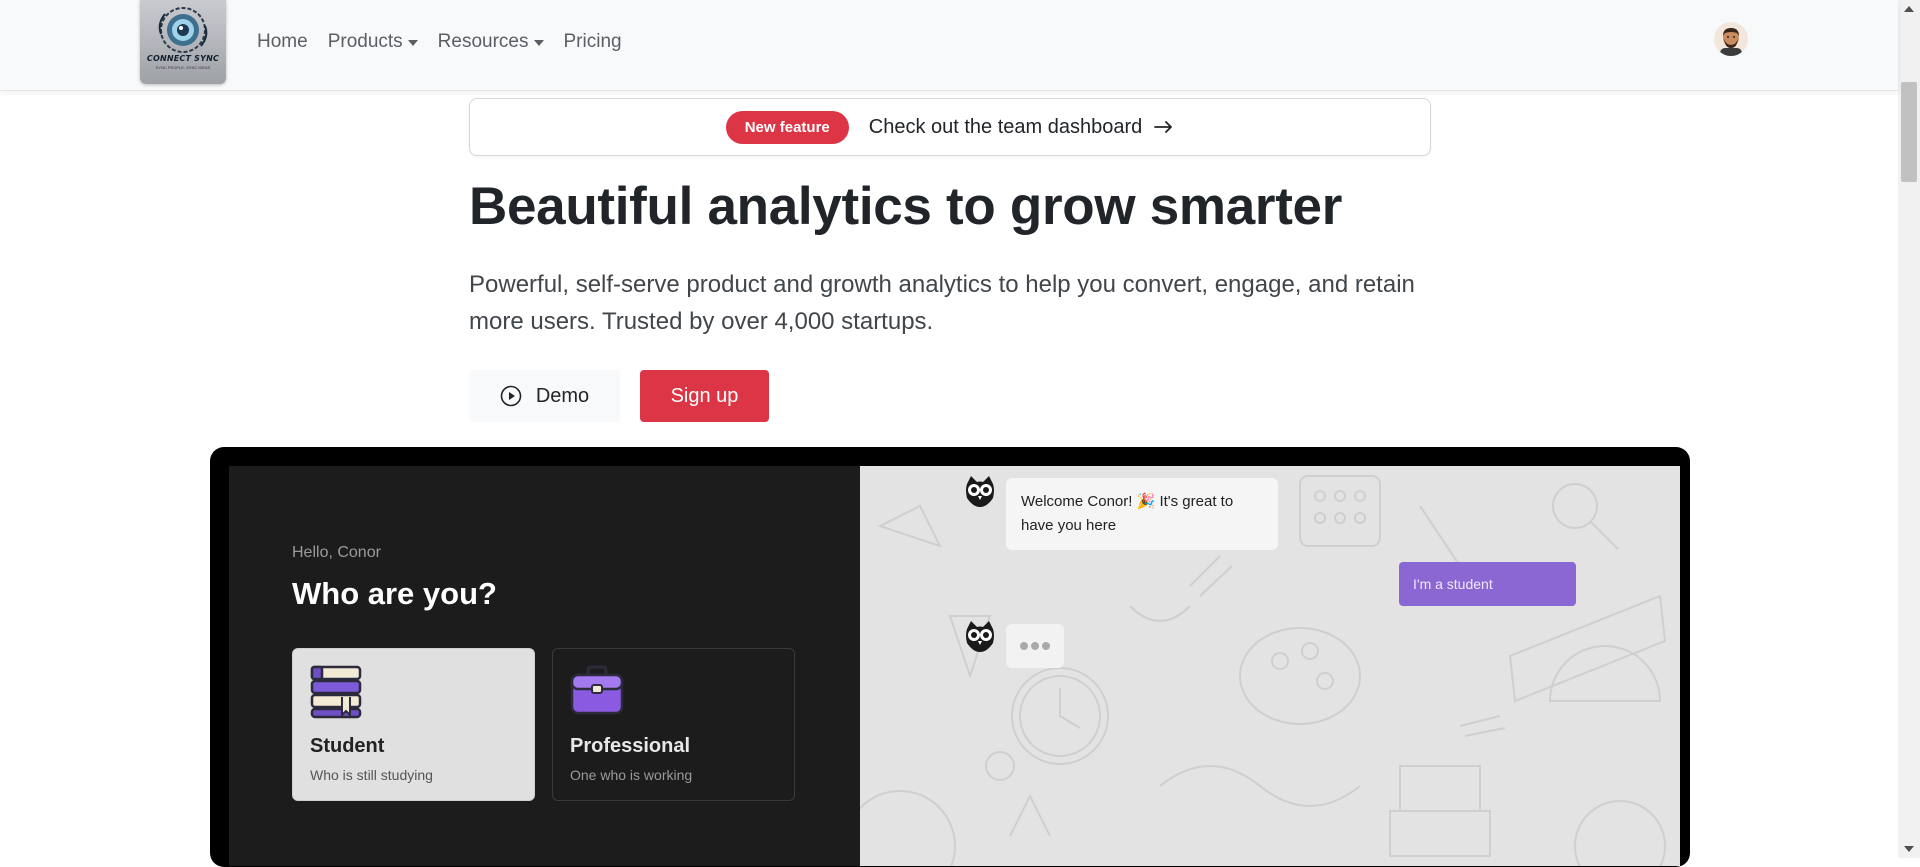  What do you see at coordinates (1909, 429) in the screenshot?
I see `page-scrollbar` at bounding box center [1909, 429].